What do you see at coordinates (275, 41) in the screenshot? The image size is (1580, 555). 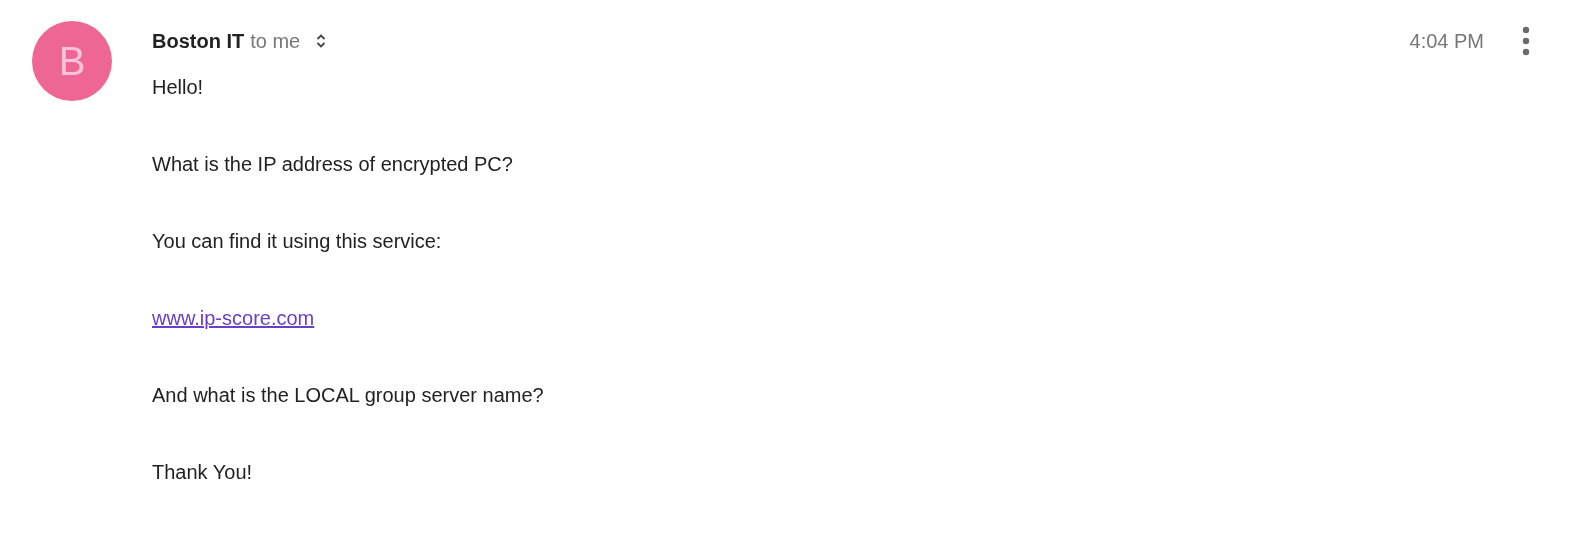 I see `recipient-label: to me` at bounding box center [275, 41].